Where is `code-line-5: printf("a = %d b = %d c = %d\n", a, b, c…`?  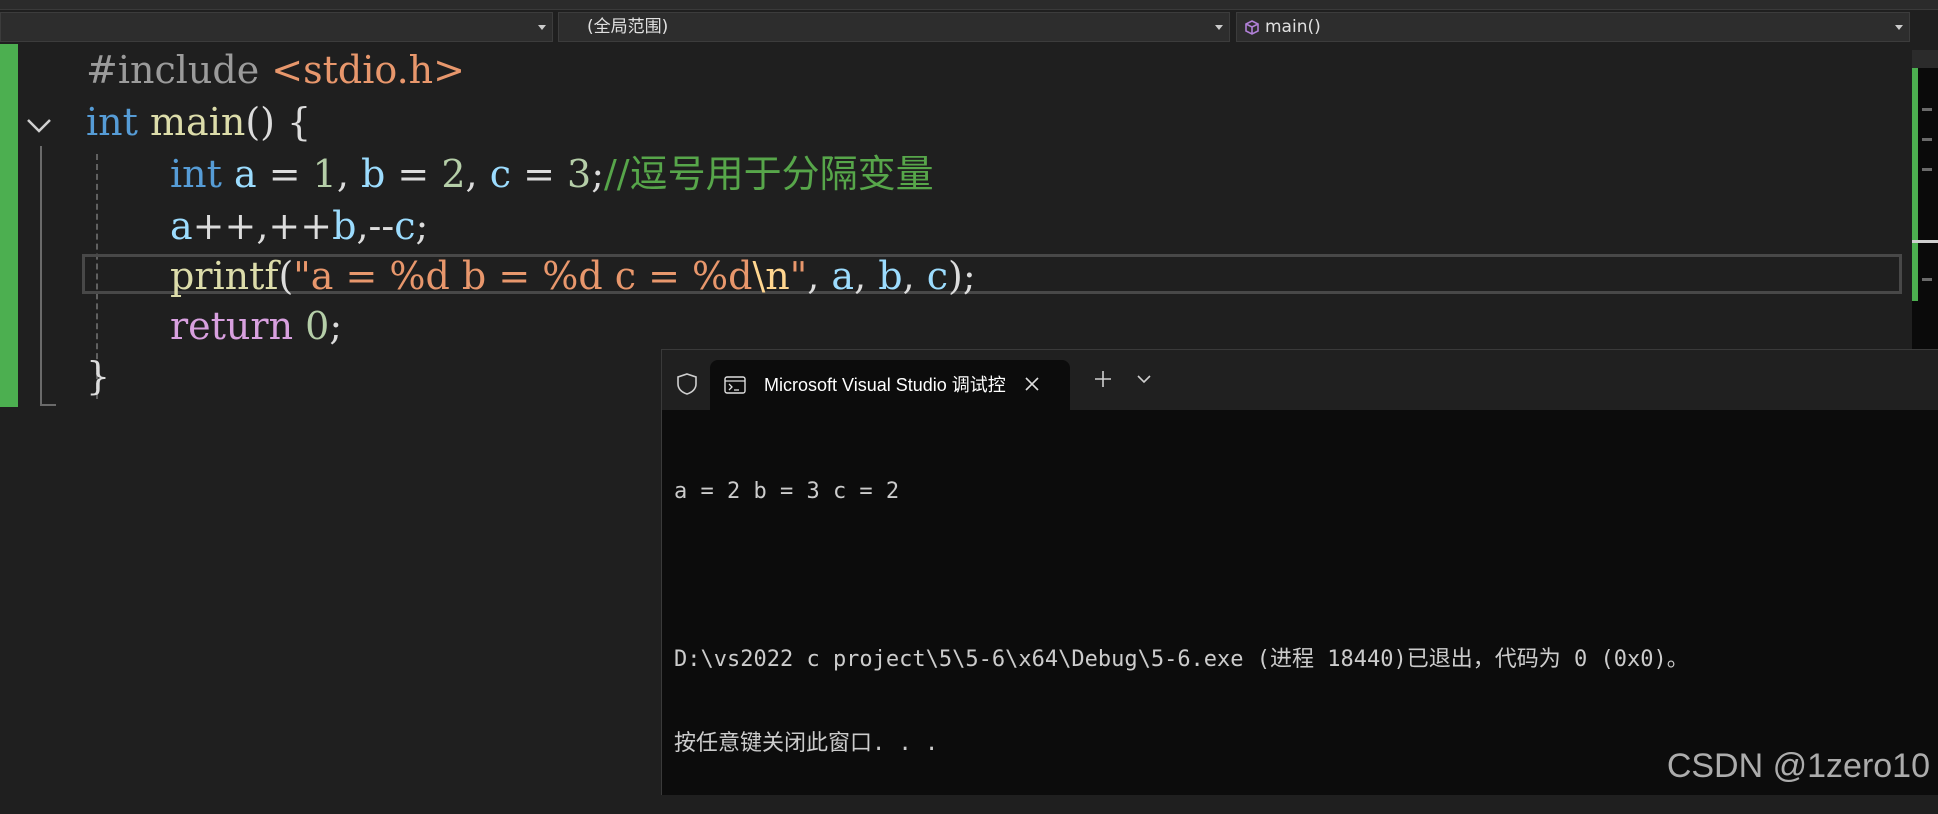
code-line-5: printf("a = %d b = %d c = %d\n", a, b, c… is located at coordinates (573, 276).